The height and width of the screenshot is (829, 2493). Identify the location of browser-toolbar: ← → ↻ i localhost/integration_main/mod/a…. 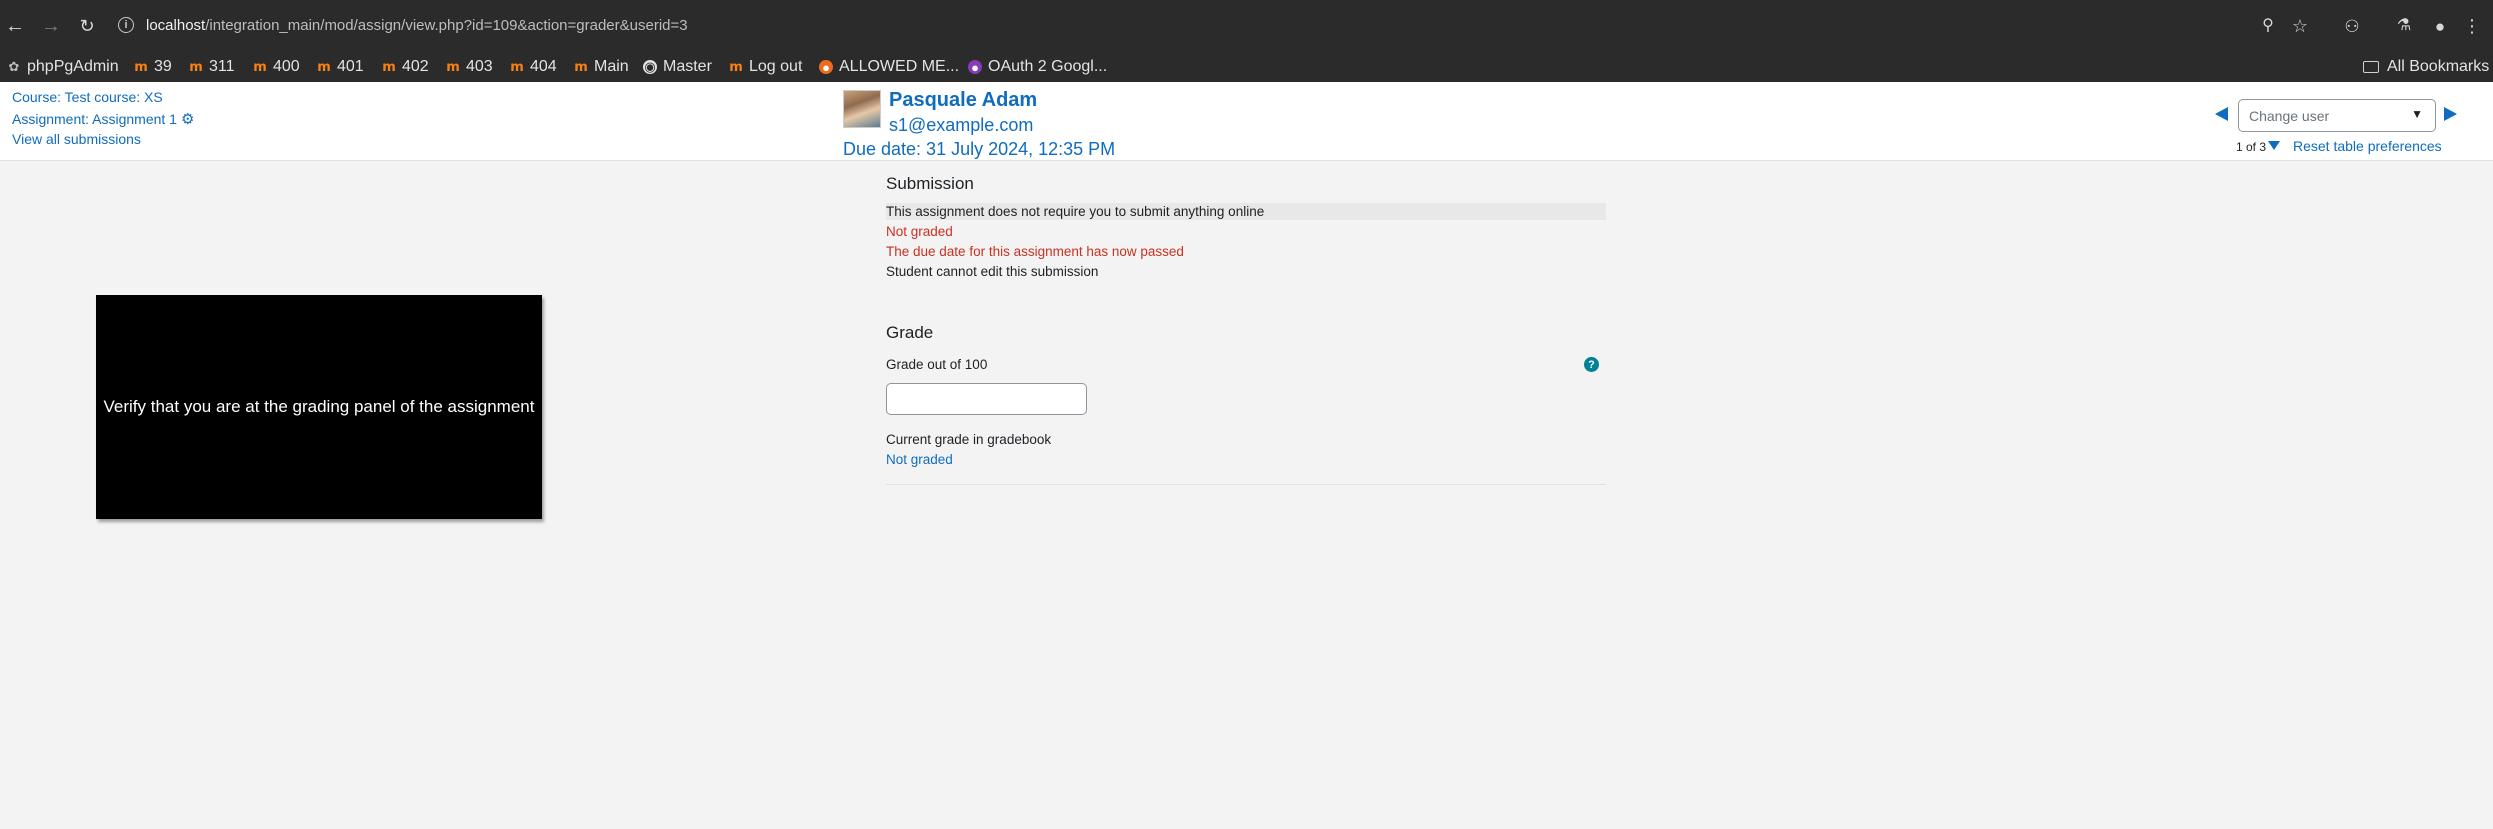
(1246, 26).